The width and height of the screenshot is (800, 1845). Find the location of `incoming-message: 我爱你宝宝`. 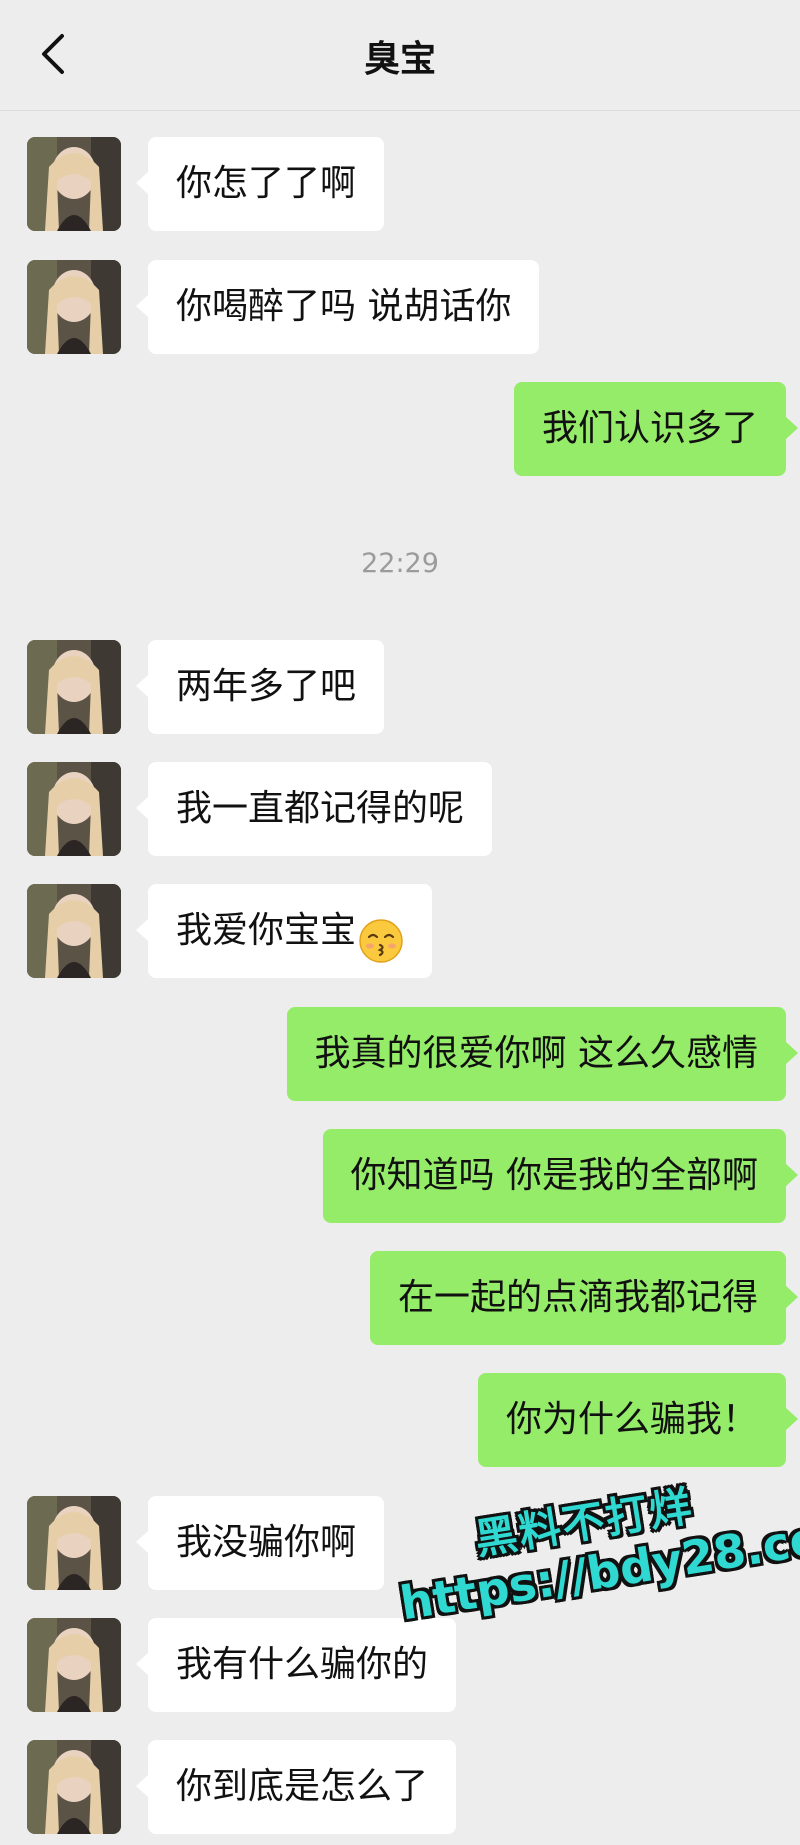

incoming-message: 我爱你宝宝 is located at coordinates (284, 931).